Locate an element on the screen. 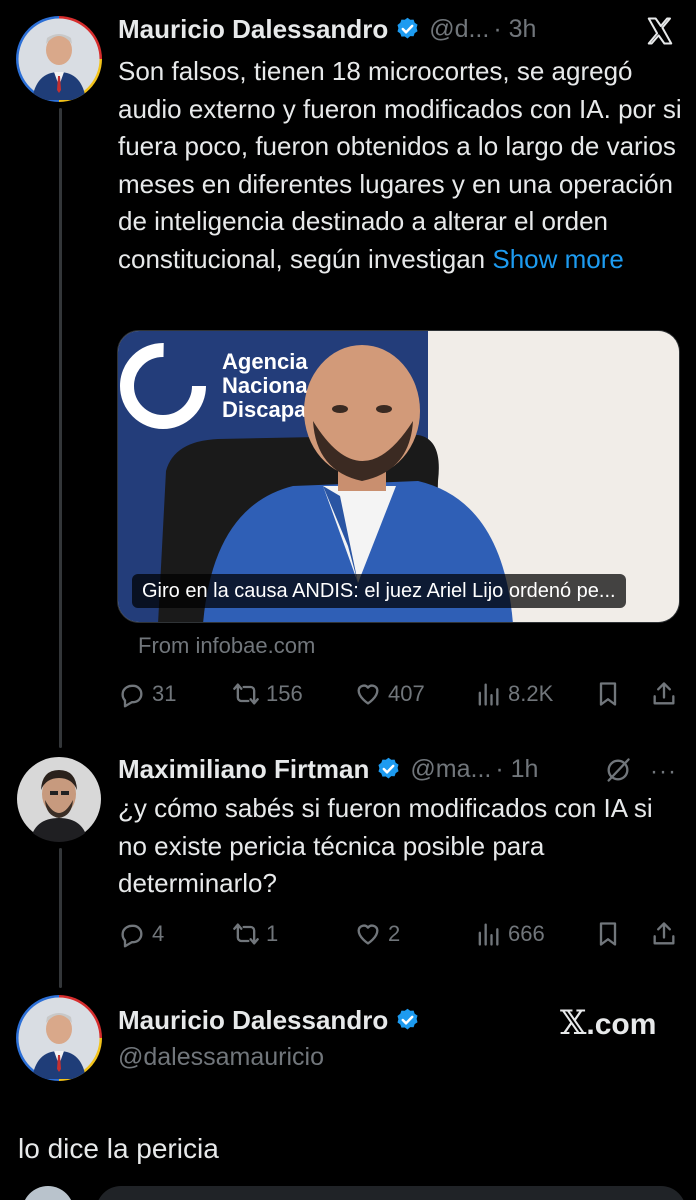 Image resolution: width=696 pixels, height=1200 pixels. tweet3-author-name: Mauricio Dalessandro is located at coordinates (253, 1020).